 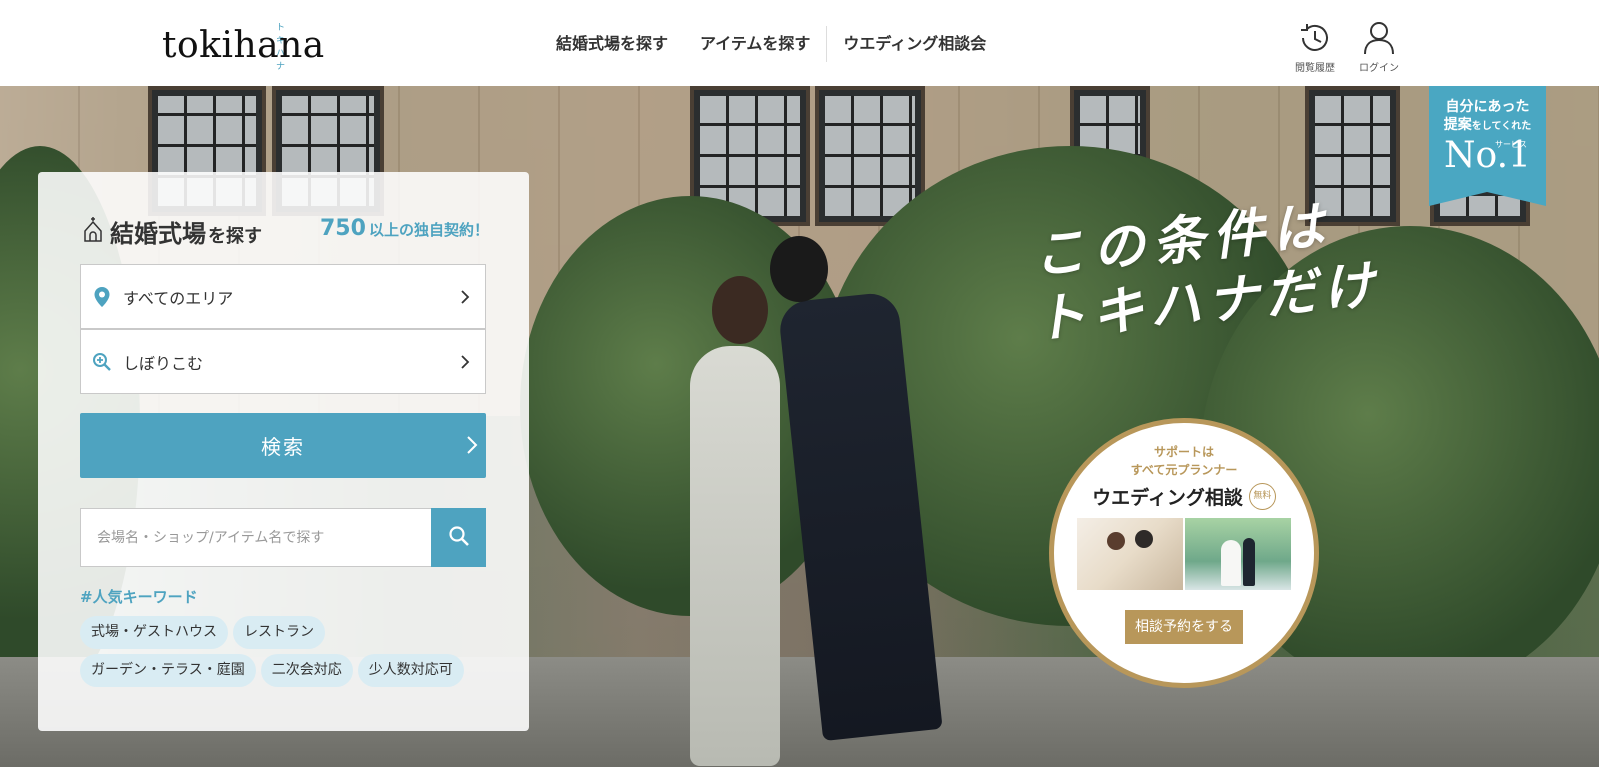 What do you see at coordinates (1379, 38) in the screenshot?
I see `user-icon` at bounding box center [1379, 38].